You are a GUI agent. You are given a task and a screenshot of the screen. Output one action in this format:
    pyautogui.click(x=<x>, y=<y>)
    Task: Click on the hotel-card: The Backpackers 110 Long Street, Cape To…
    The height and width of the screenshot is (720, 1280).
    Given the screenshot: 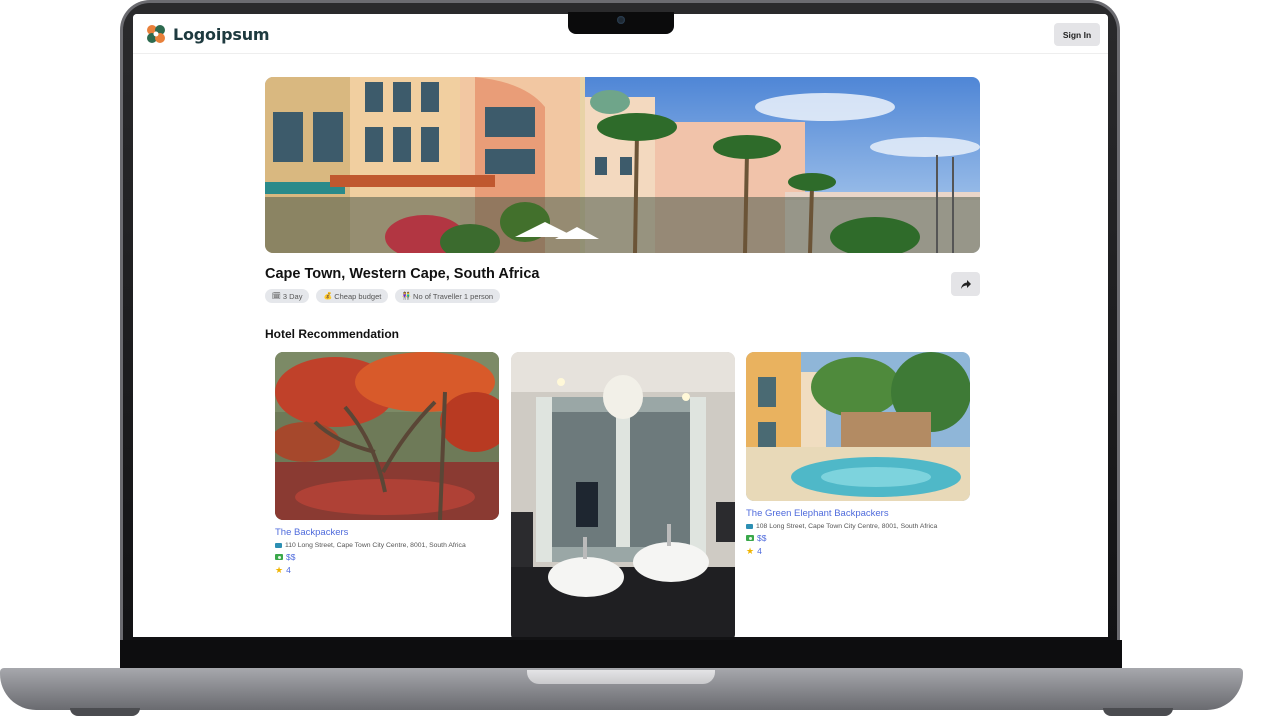 What is the action you would take?
    pyautogui.click(x=387, y=463)
    